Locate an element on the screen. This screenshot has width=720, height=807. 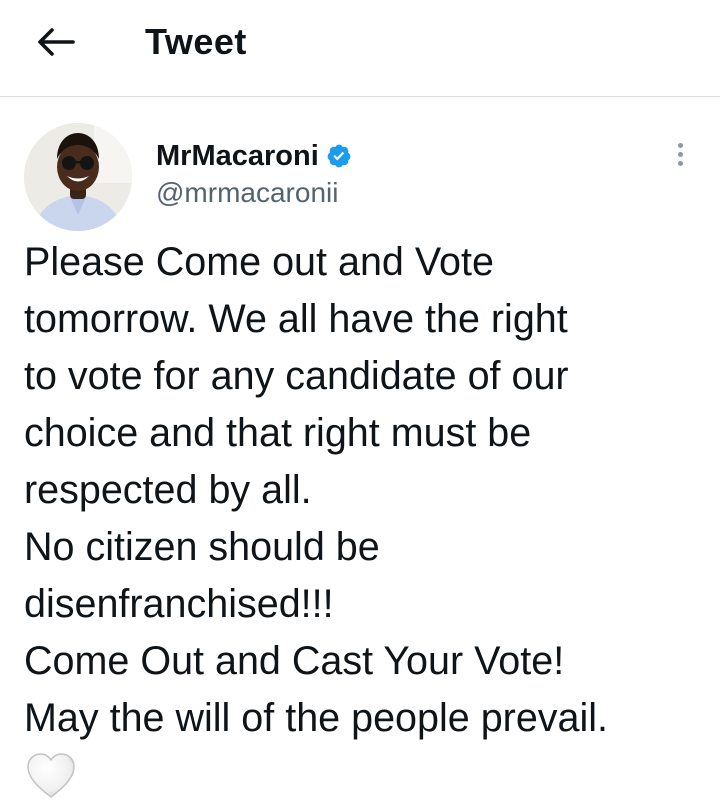
verified-badge-icon is located at coordinates (339, 156).